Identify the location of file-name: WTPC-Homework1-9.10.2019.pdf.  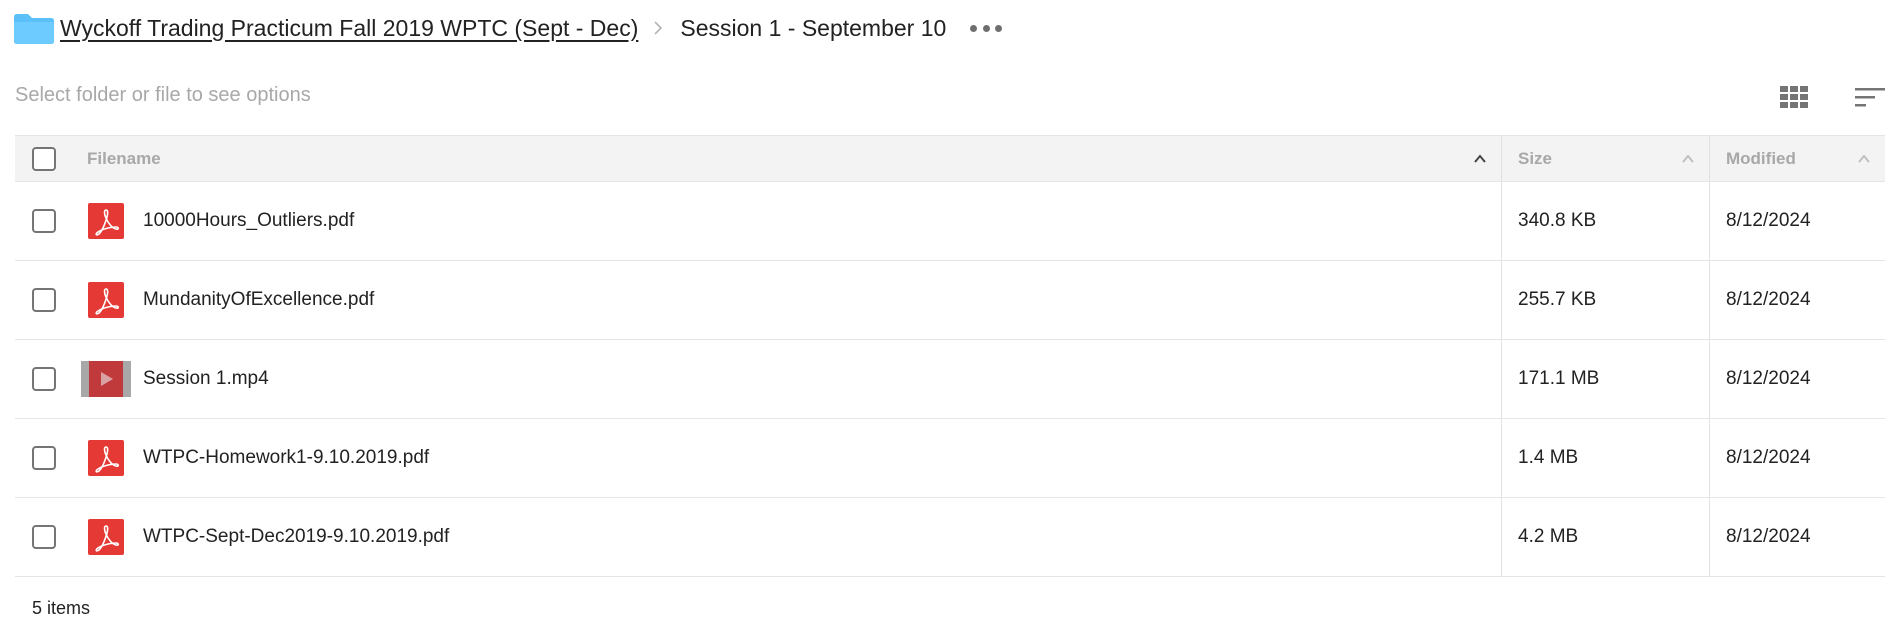
(286, 458).